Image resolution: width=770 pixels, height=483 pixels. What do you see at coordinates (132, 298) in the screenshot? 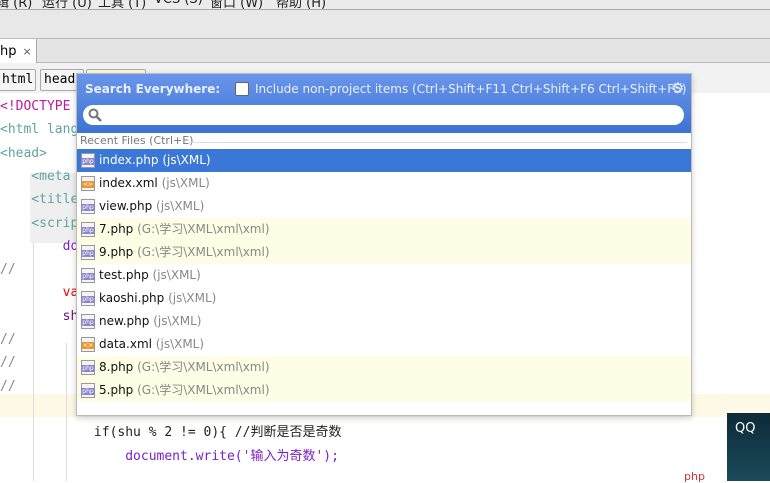
I see `file-name: kaoshi.php` at bounding box center [132, 298].